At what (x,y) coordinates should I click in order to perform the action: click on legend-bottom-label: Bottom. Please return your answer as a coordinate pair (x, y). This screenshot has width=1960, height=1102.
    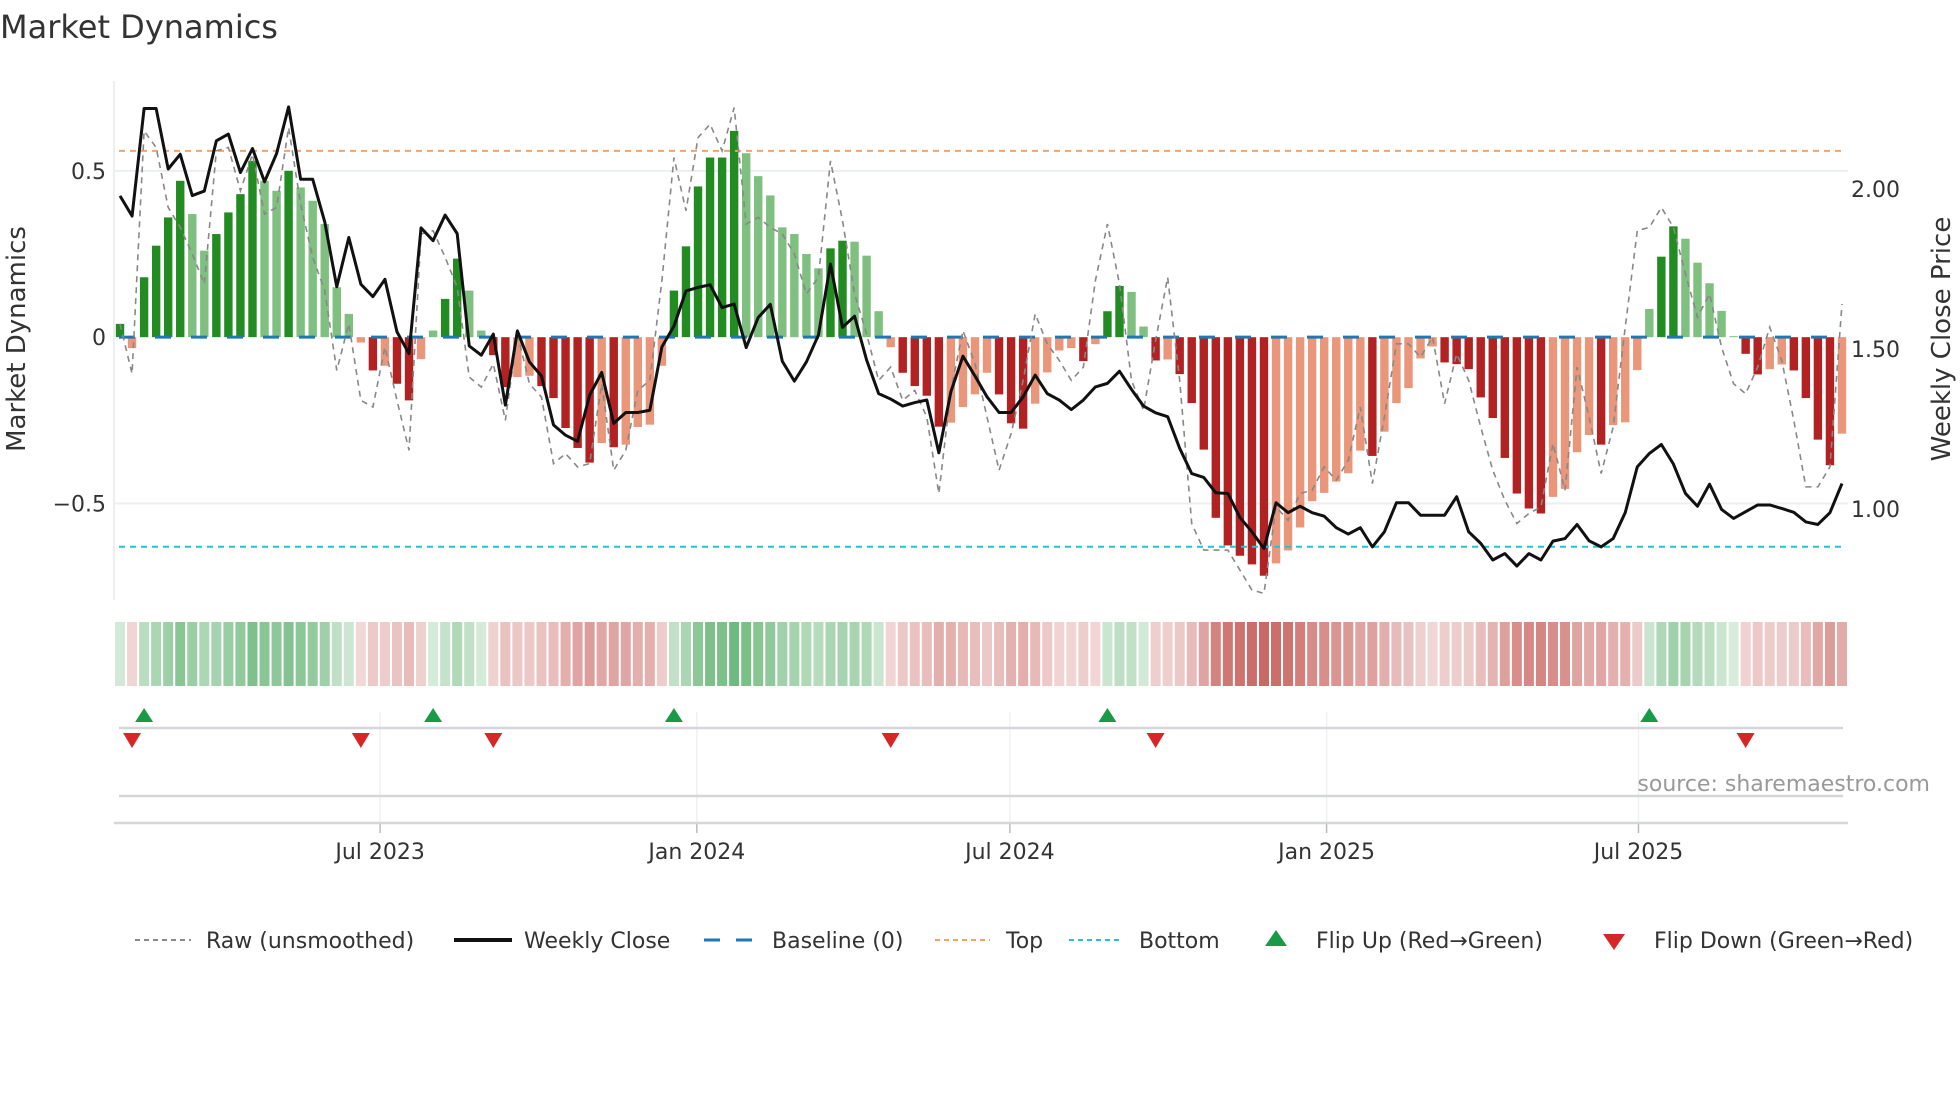
    Looking at the image, I should click on (1179, 941).